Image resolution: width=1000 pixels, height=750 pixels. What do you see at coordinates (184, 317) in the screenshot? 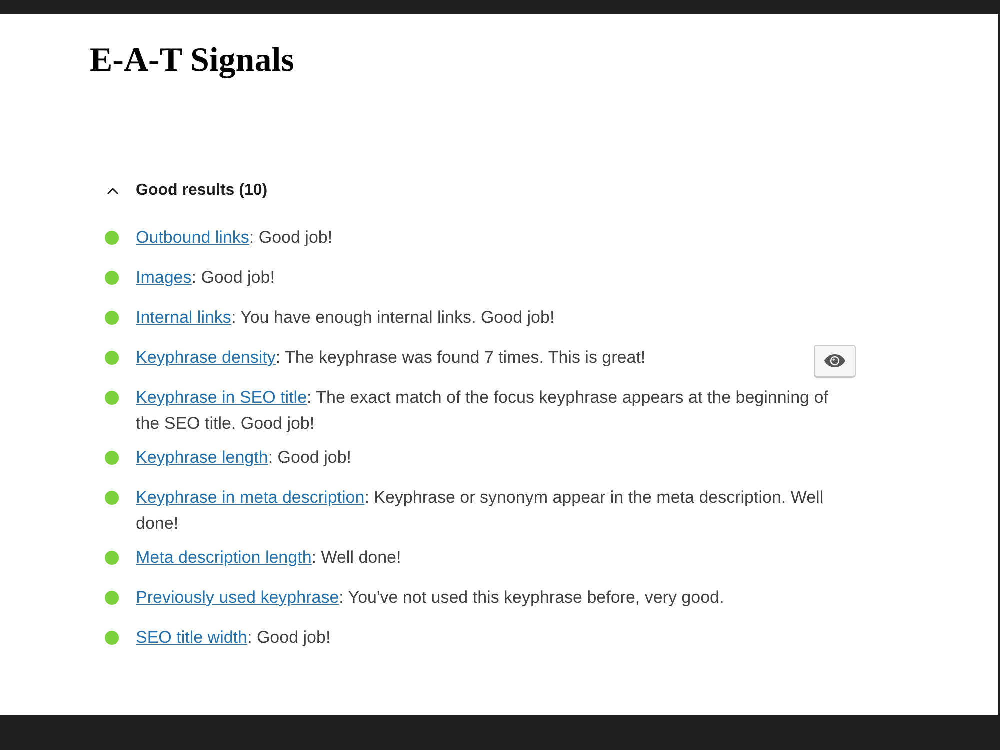
I see `result-link: Internal links` at bounding box center [184, 317].